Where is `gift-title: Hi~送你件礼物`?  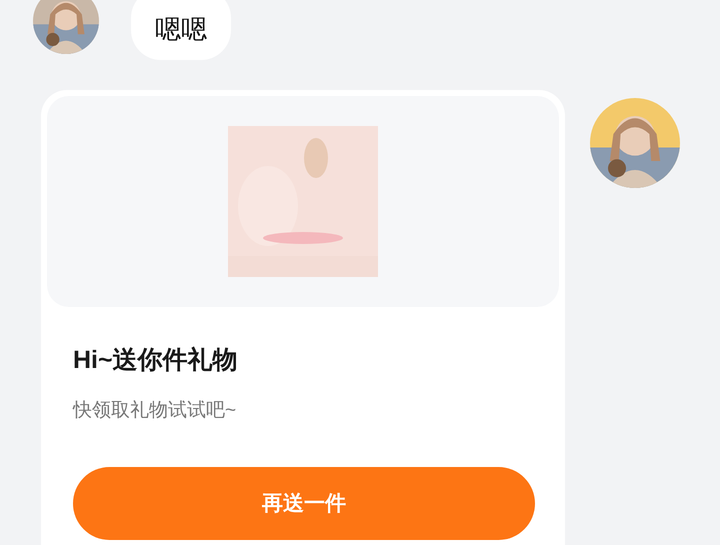
gift-title: Hi~送你件礼物 is located at coordinates (156, 360).